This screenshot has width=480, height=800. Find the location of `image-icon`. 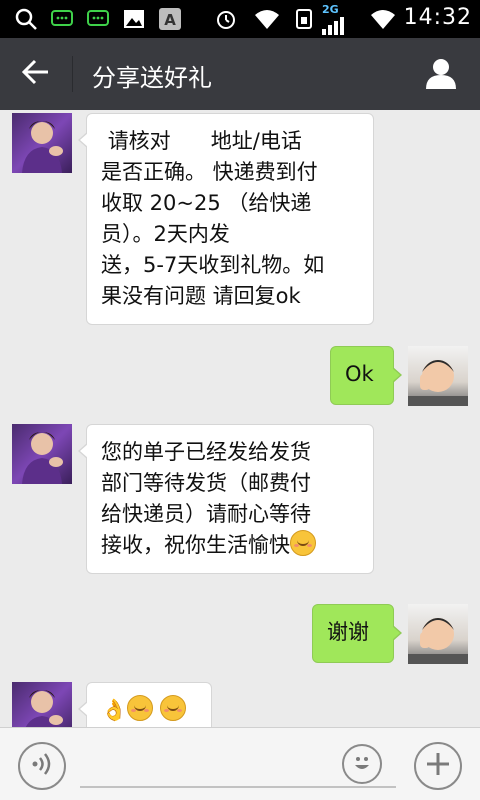

image-icon is located at coordinates (134, 19).